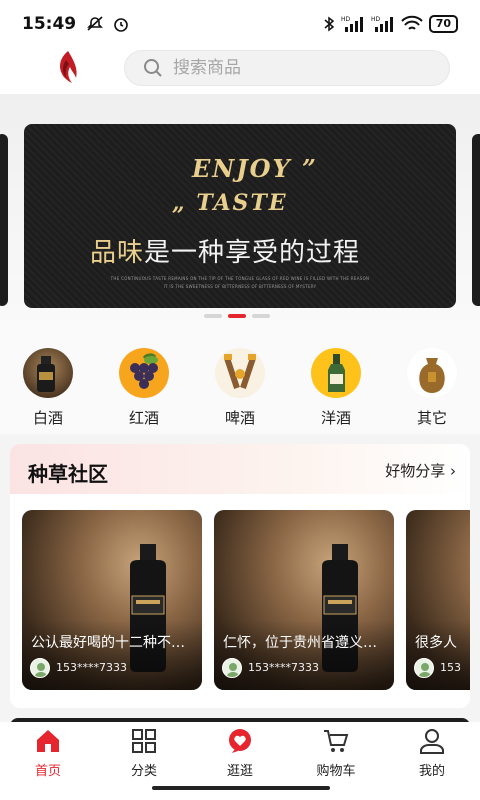 Image resolution: width=480 pixels, height=800 pixels. I want to click on category-label: 红酒, so click(143, 418).